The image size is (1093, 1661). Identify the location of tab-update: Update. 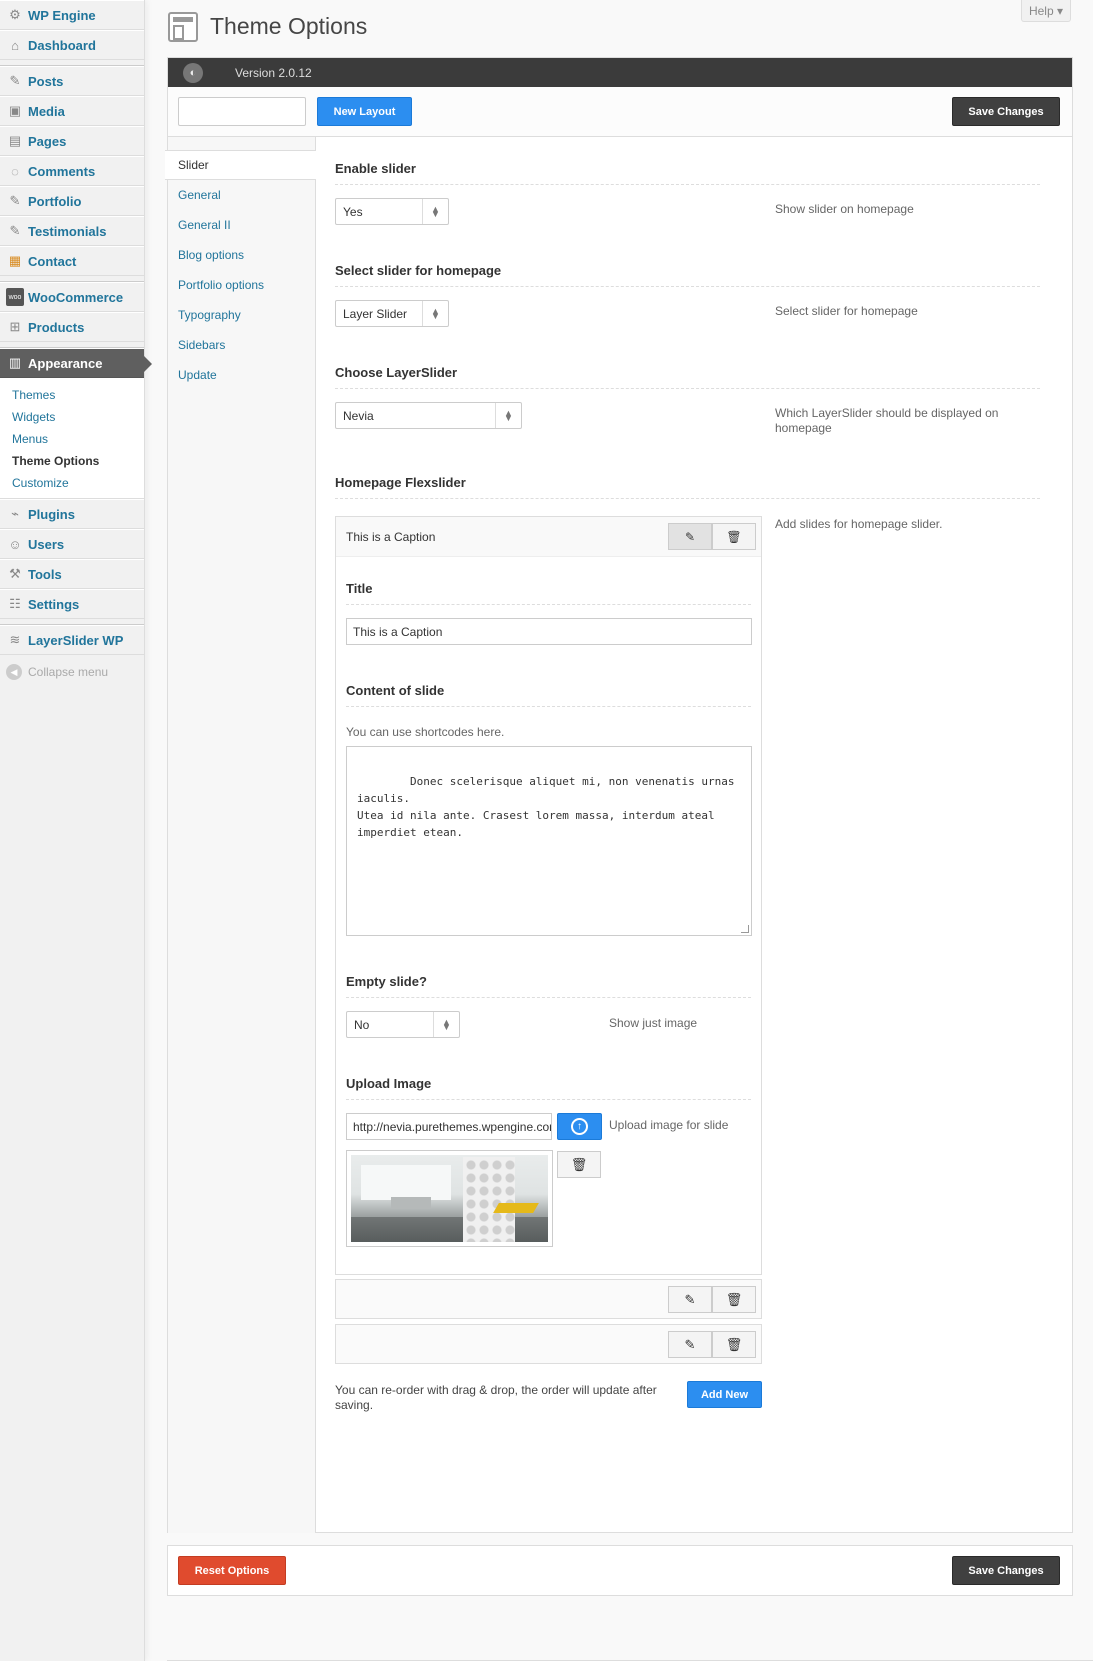
(241, 375).